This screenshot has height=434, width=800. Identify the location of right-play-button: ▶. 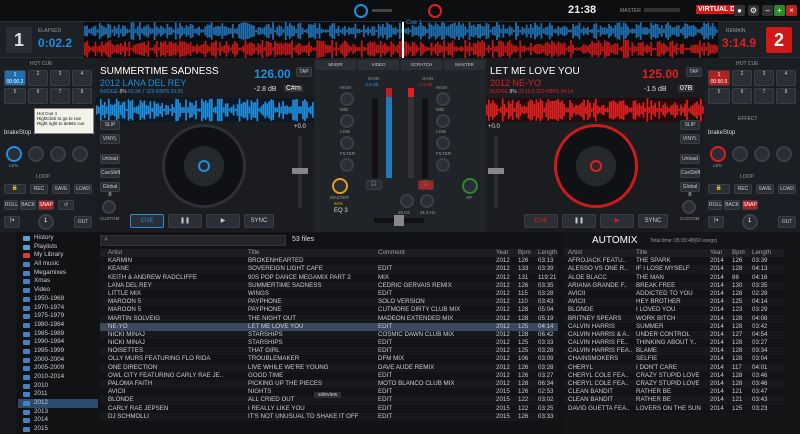
(617, 221).